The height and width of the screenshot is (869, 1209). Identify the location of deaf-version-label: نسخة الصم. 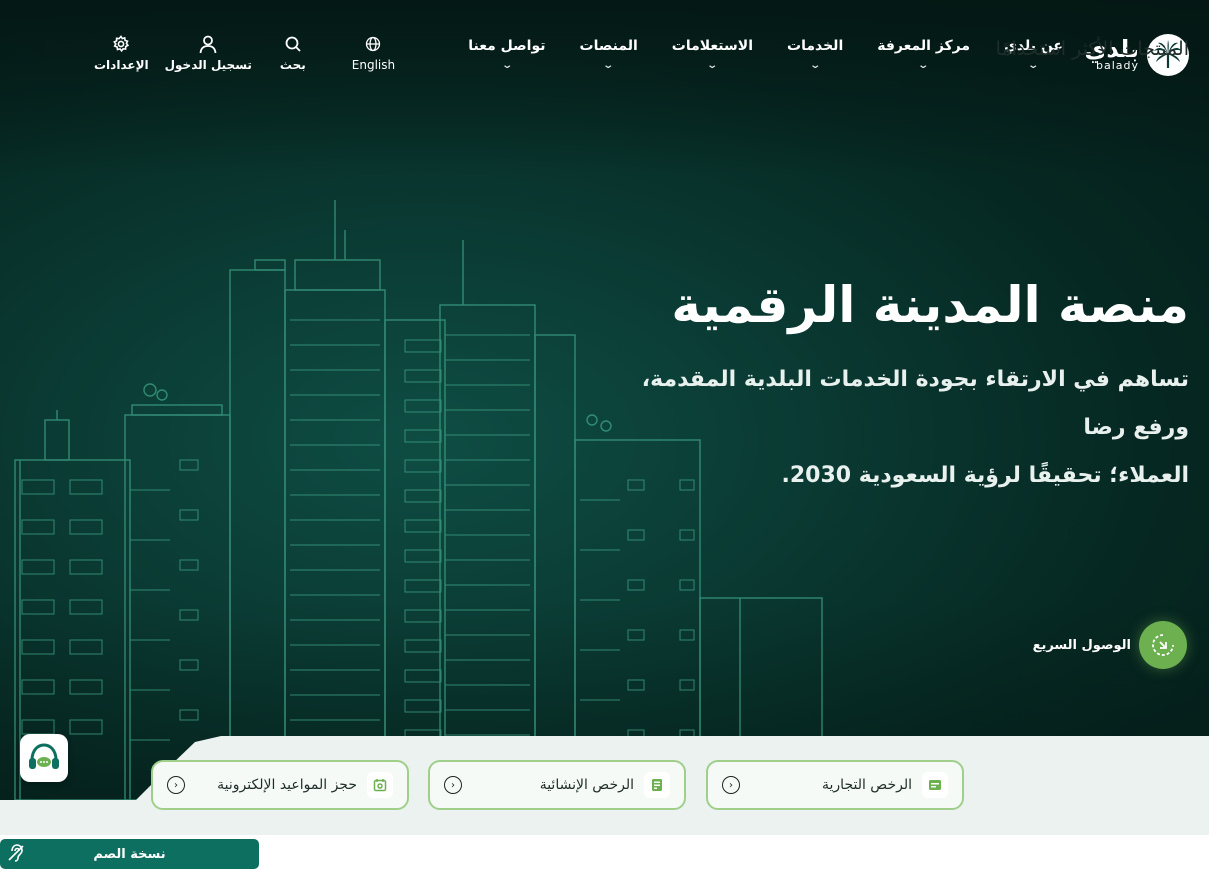
(129, 854).